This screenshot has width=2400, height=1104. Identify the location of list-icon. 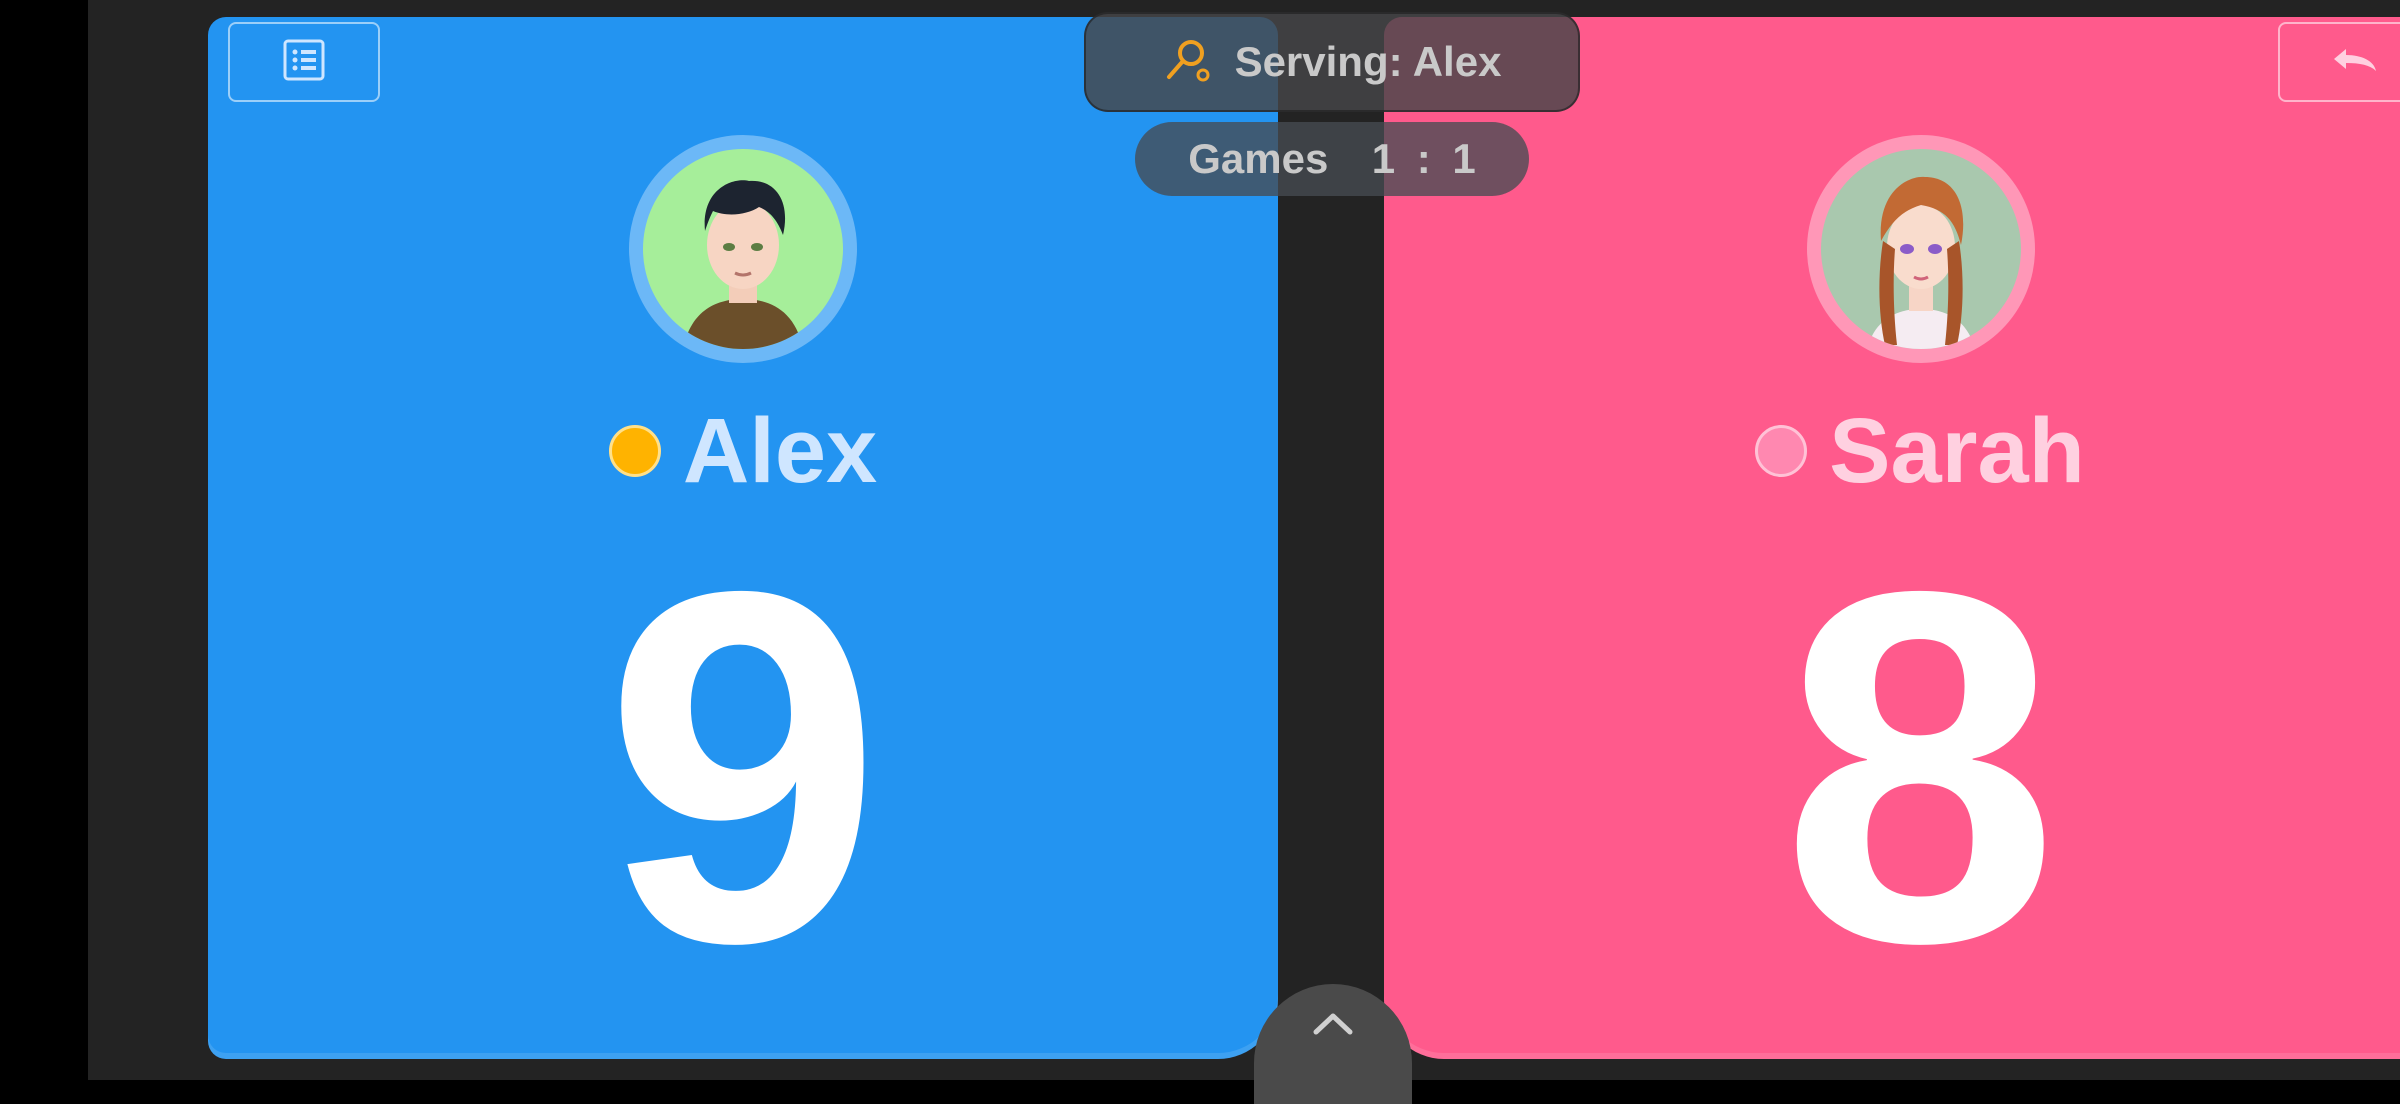
(304, 62).